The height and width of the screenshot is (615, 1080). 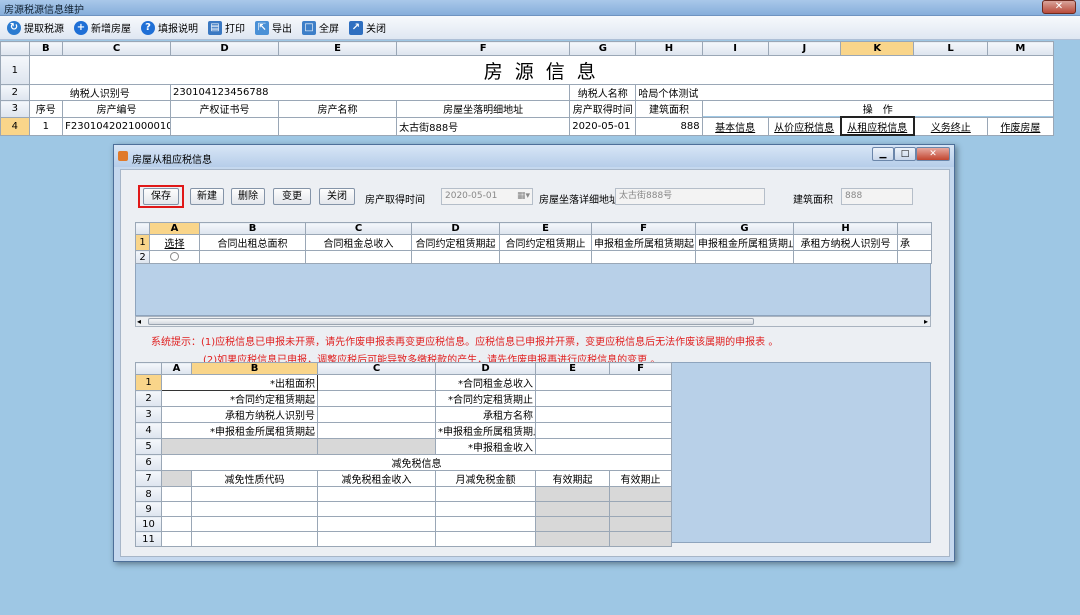 I want to click on value-tax-info-link: 从价应税信息, so click(x=804, y=126).